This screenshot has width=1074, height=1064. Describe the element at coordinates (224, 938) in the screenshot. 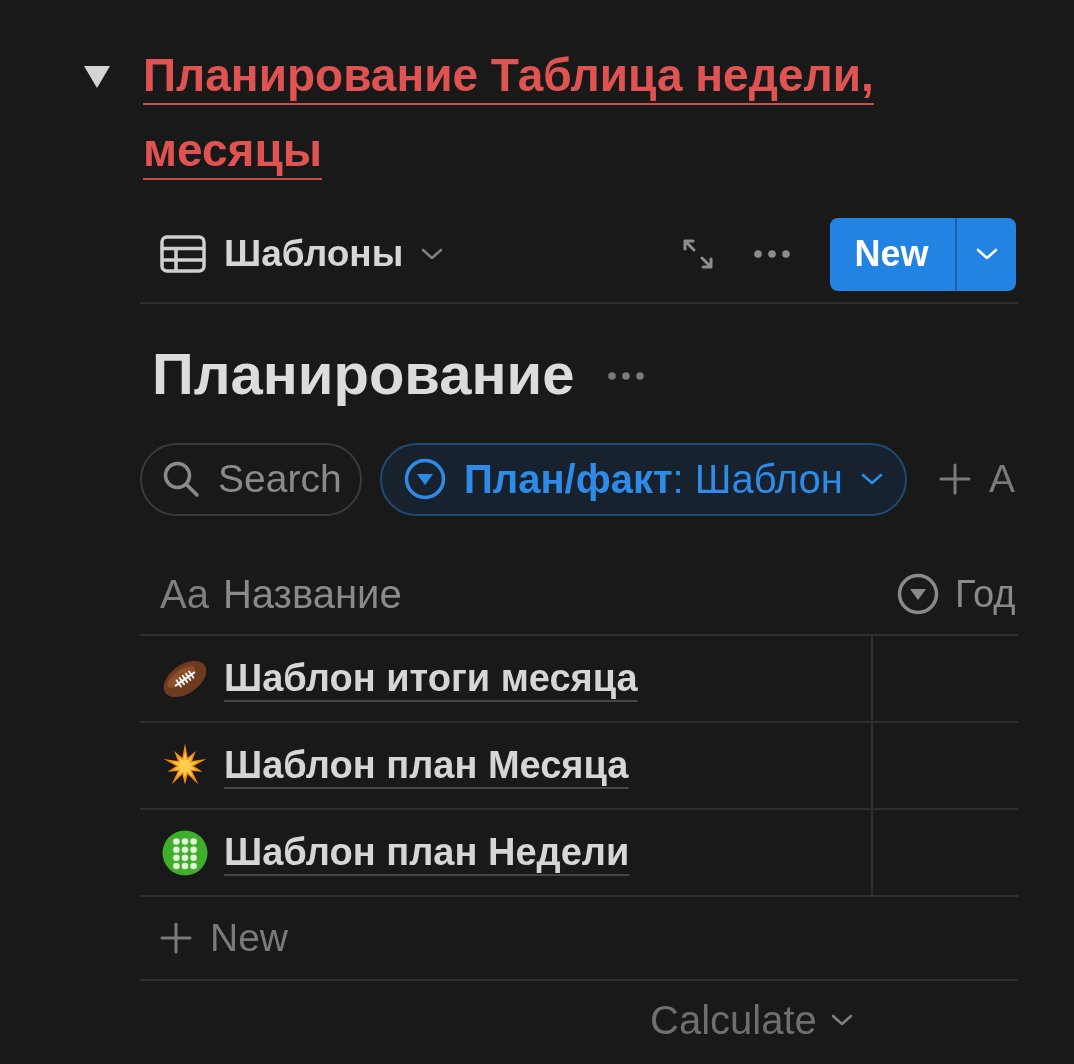

I see `new-row-button: New` at that location.